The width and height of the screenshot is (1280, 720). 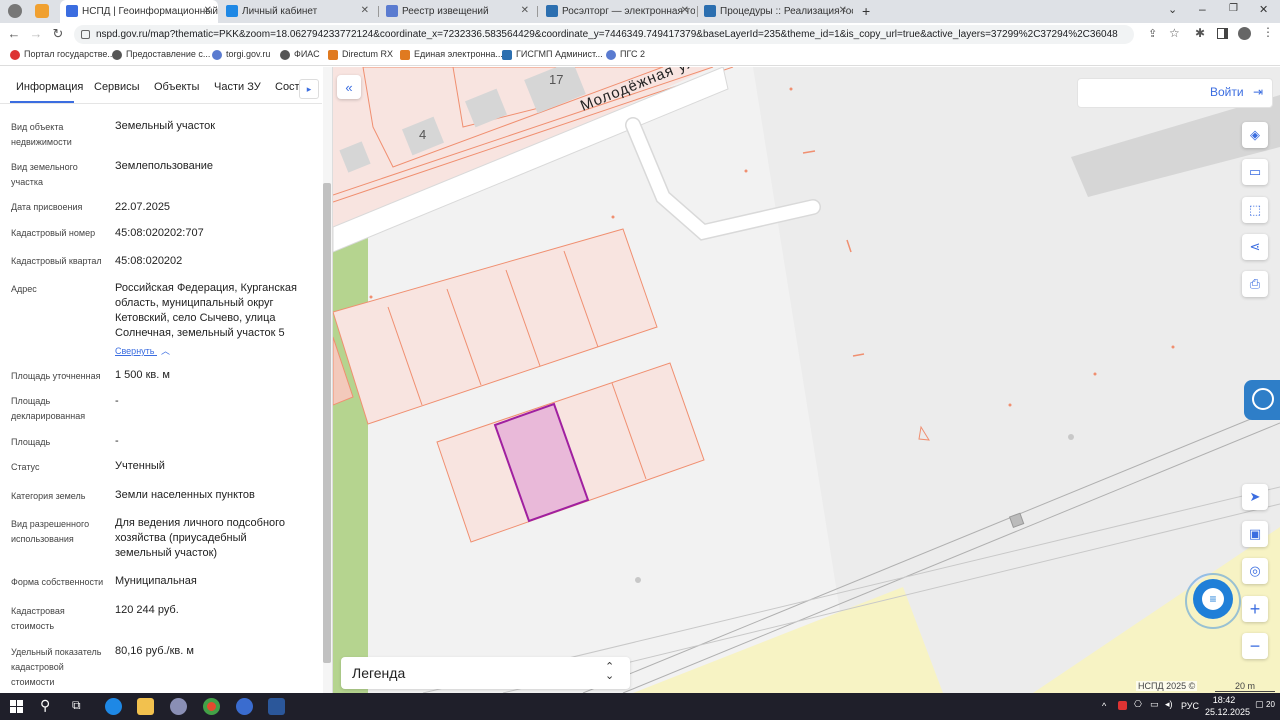 What do you see at coordinates (113, 706) in the screenshot?
I see `edge-icon` at bounding box center [113, 706].